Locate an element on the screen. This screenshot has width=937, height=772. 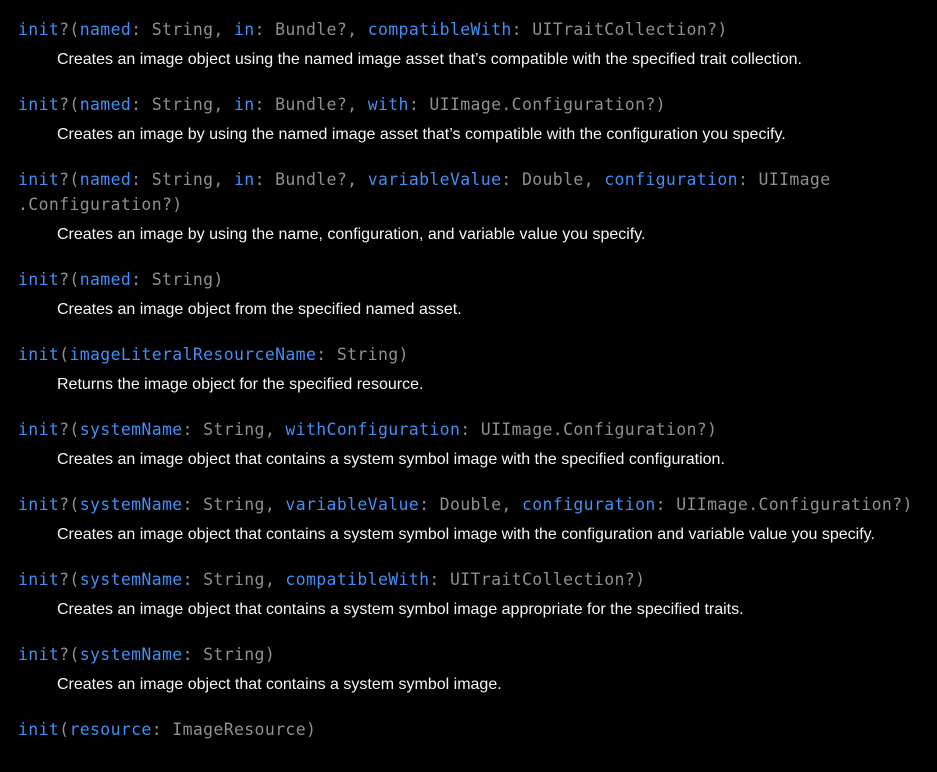
initializer-signature: init?(named: String) is located at coordinates (477, 279).